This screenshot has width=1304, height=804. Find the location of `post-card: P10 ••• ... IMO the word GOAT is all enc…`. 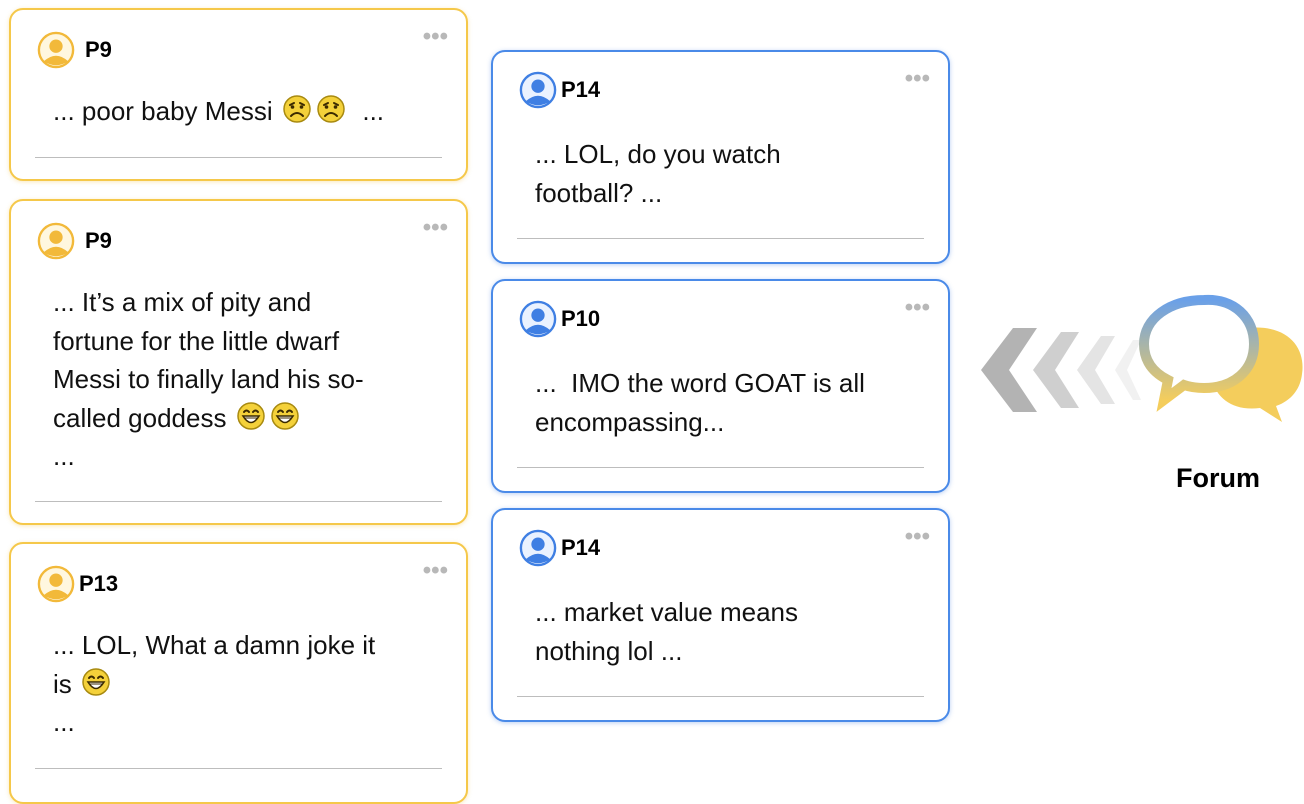

post-card: P10 ••• ... IMO the word GOAT is all enc… is located at coordinates (720, 386).